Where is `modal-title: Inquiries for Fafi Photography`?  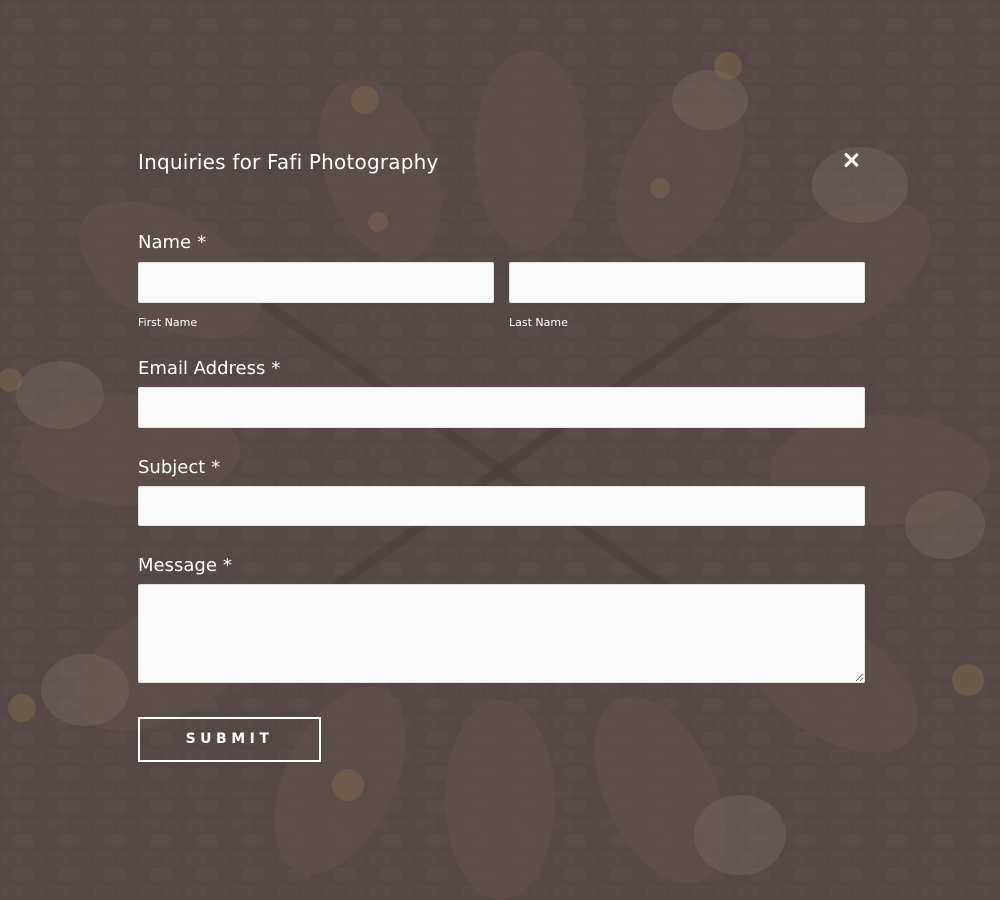
modal-title: Inquiries for Fafi Photography is located at coordinates (288, 162).